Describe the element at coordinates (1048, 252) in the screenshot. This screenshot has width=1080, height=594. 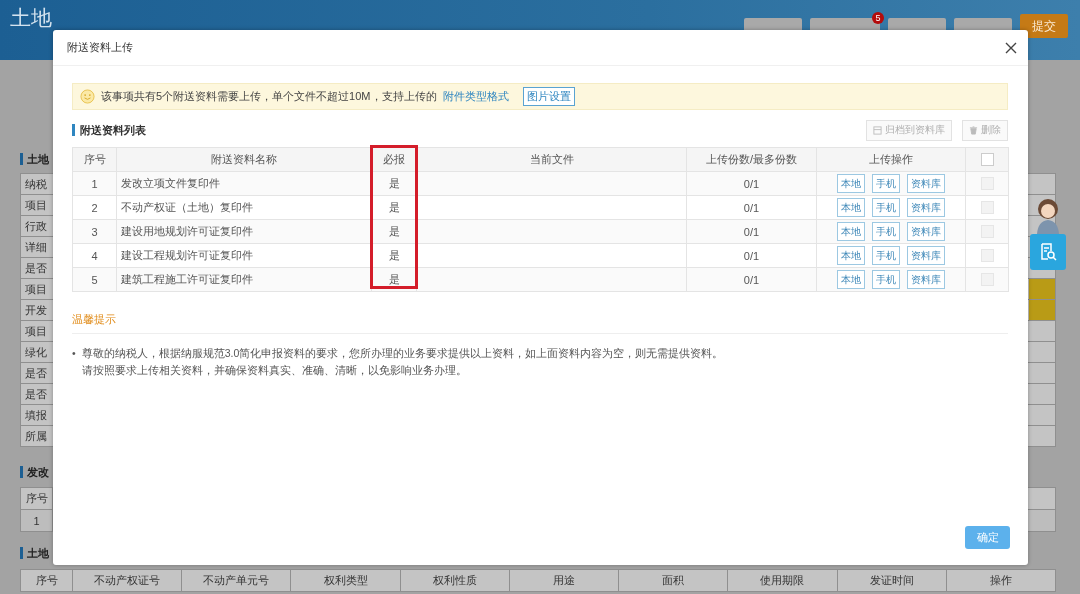
I see `document-search-icon` at that location.